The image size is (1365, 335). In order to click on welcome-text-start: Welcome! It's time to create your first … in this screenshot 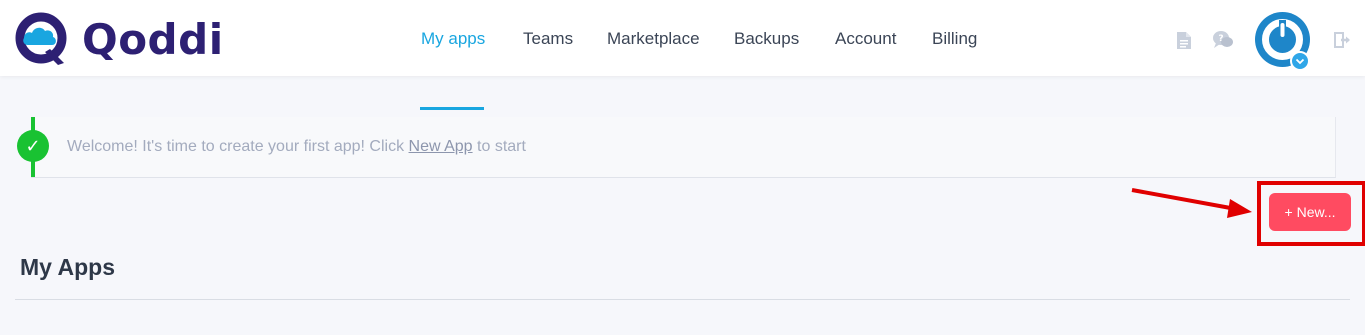, I will do `click(238, 146)`.